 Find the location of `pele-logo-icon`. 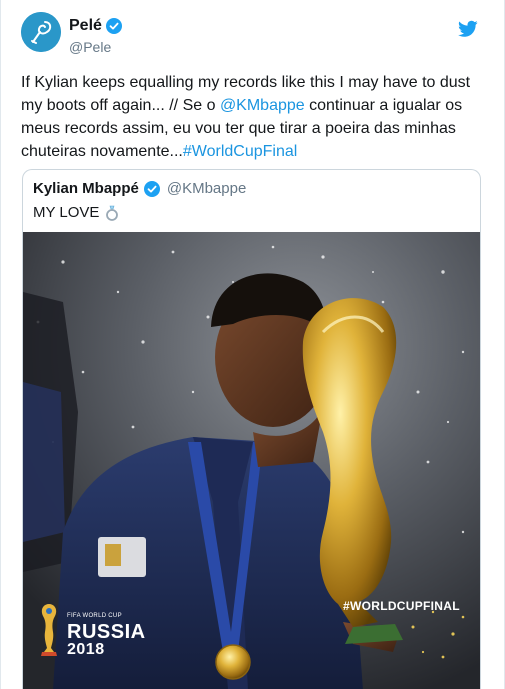

pele-logo-icon is located at coordinates (41, 32).